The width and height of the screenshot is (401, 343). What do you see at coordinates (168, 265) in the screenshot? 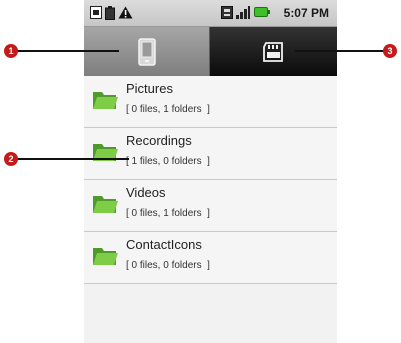
I see `folder-info: [ 0 files, 0 folders ]` at bounding box center [168, 265].